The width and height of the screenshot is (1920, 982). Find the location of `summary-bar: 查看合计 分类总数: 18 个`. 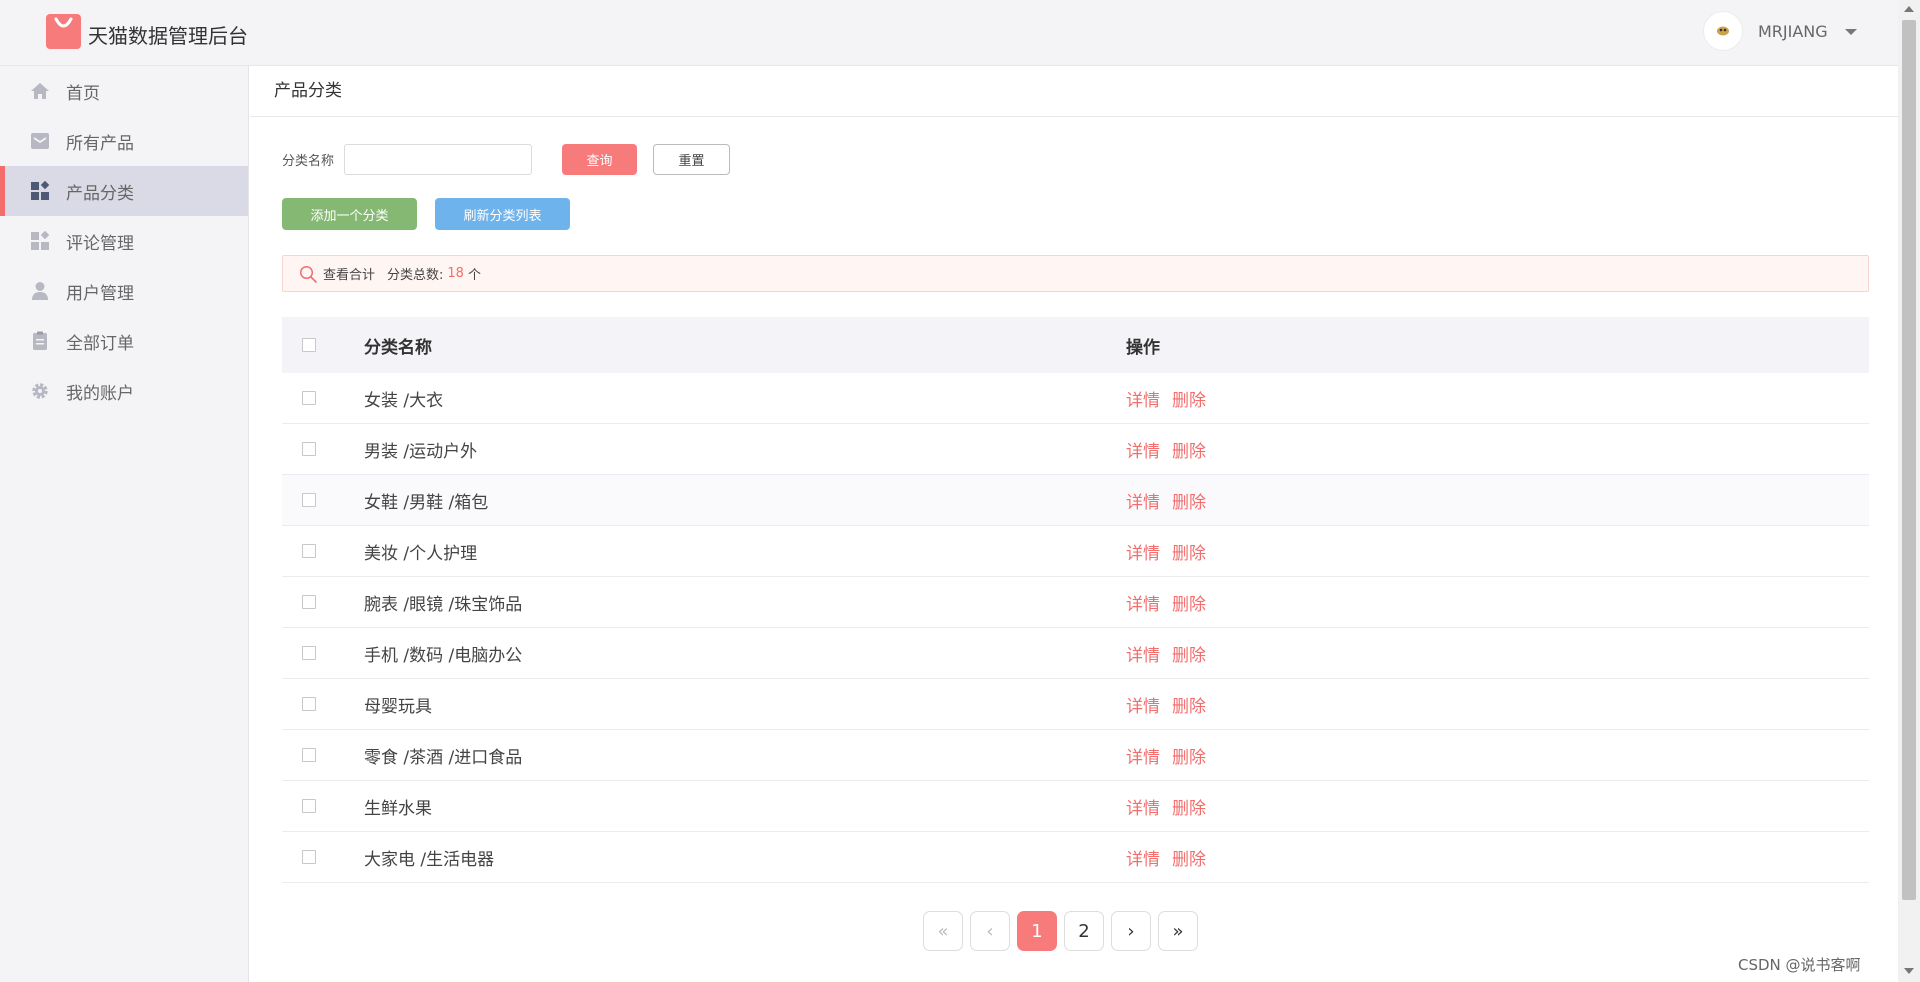

summary-bar: 查看合计 分类总数: 18 个 is located at coordinates (1075, 273).